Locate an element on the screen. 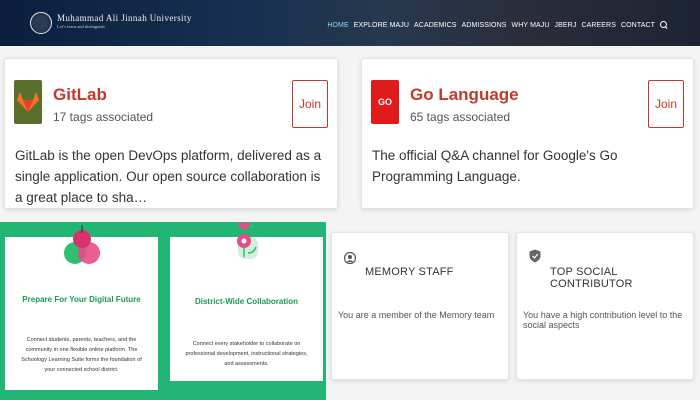  badge-title: TOP SOCIAL CONTRIBUTOR is located at coordinates (591, 278).